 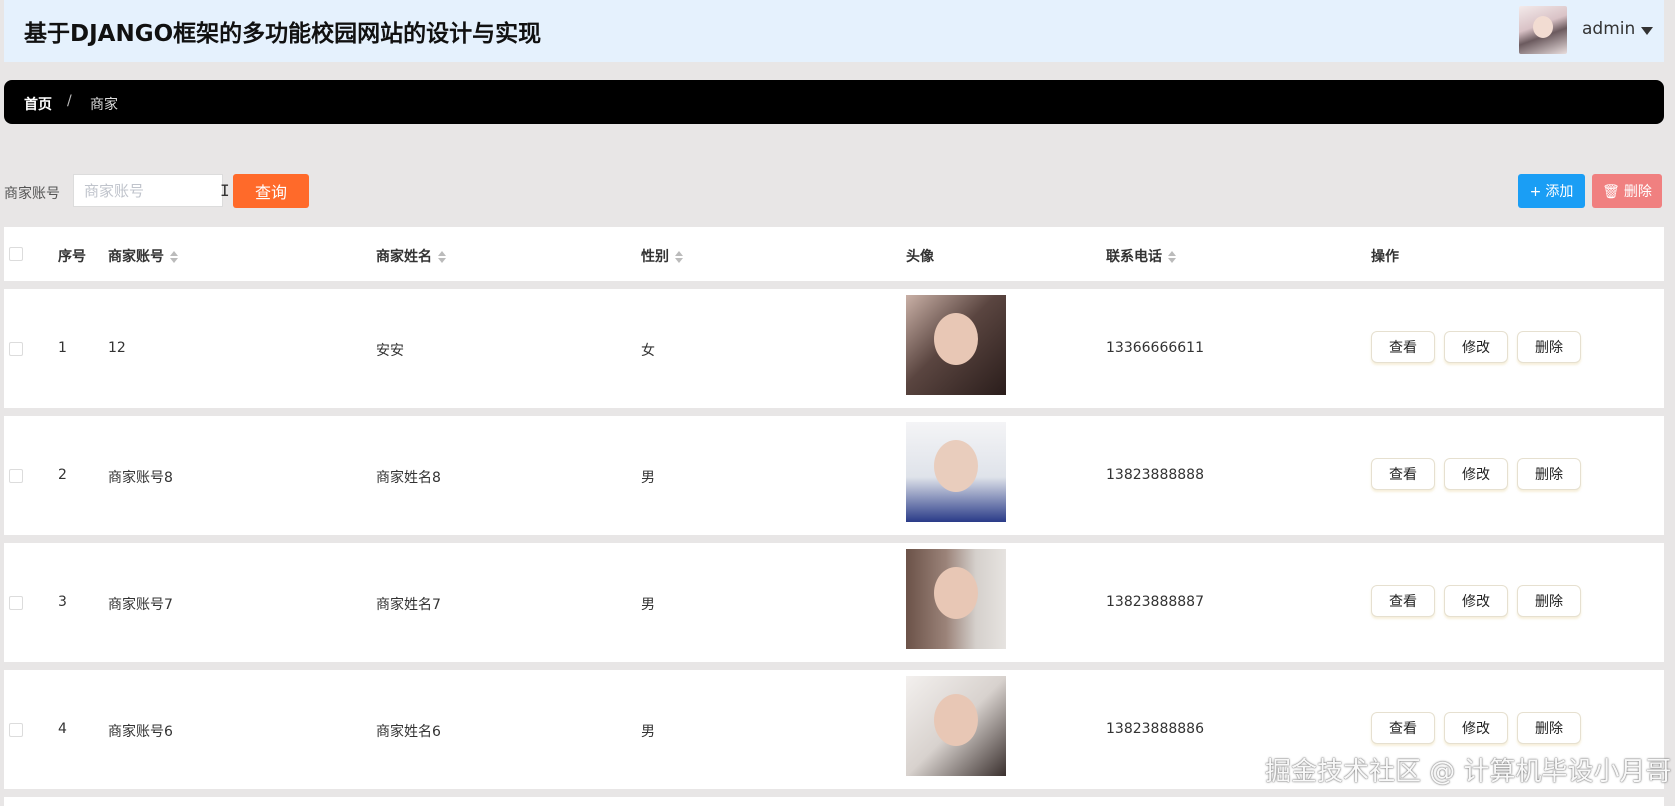 What do you see at coordinates (283, 34) in the screenshot?
I see `app-title: 基于DJANGO框架的多功能校园网站的设计与实现` at bounding box center [283, 34].